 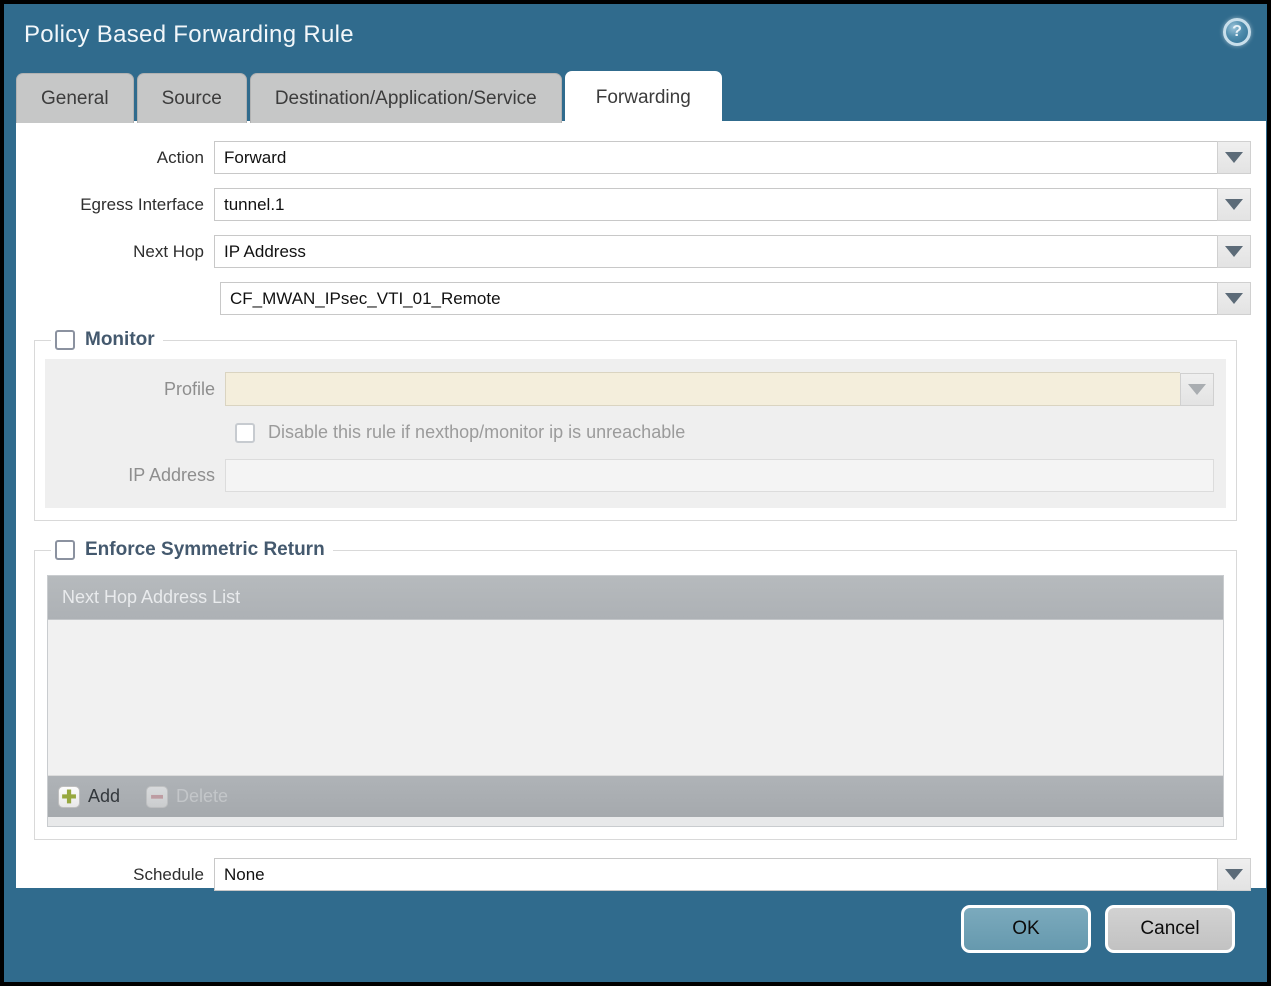 I want to click on next-hop-address-row, so click(x=633, y=298).